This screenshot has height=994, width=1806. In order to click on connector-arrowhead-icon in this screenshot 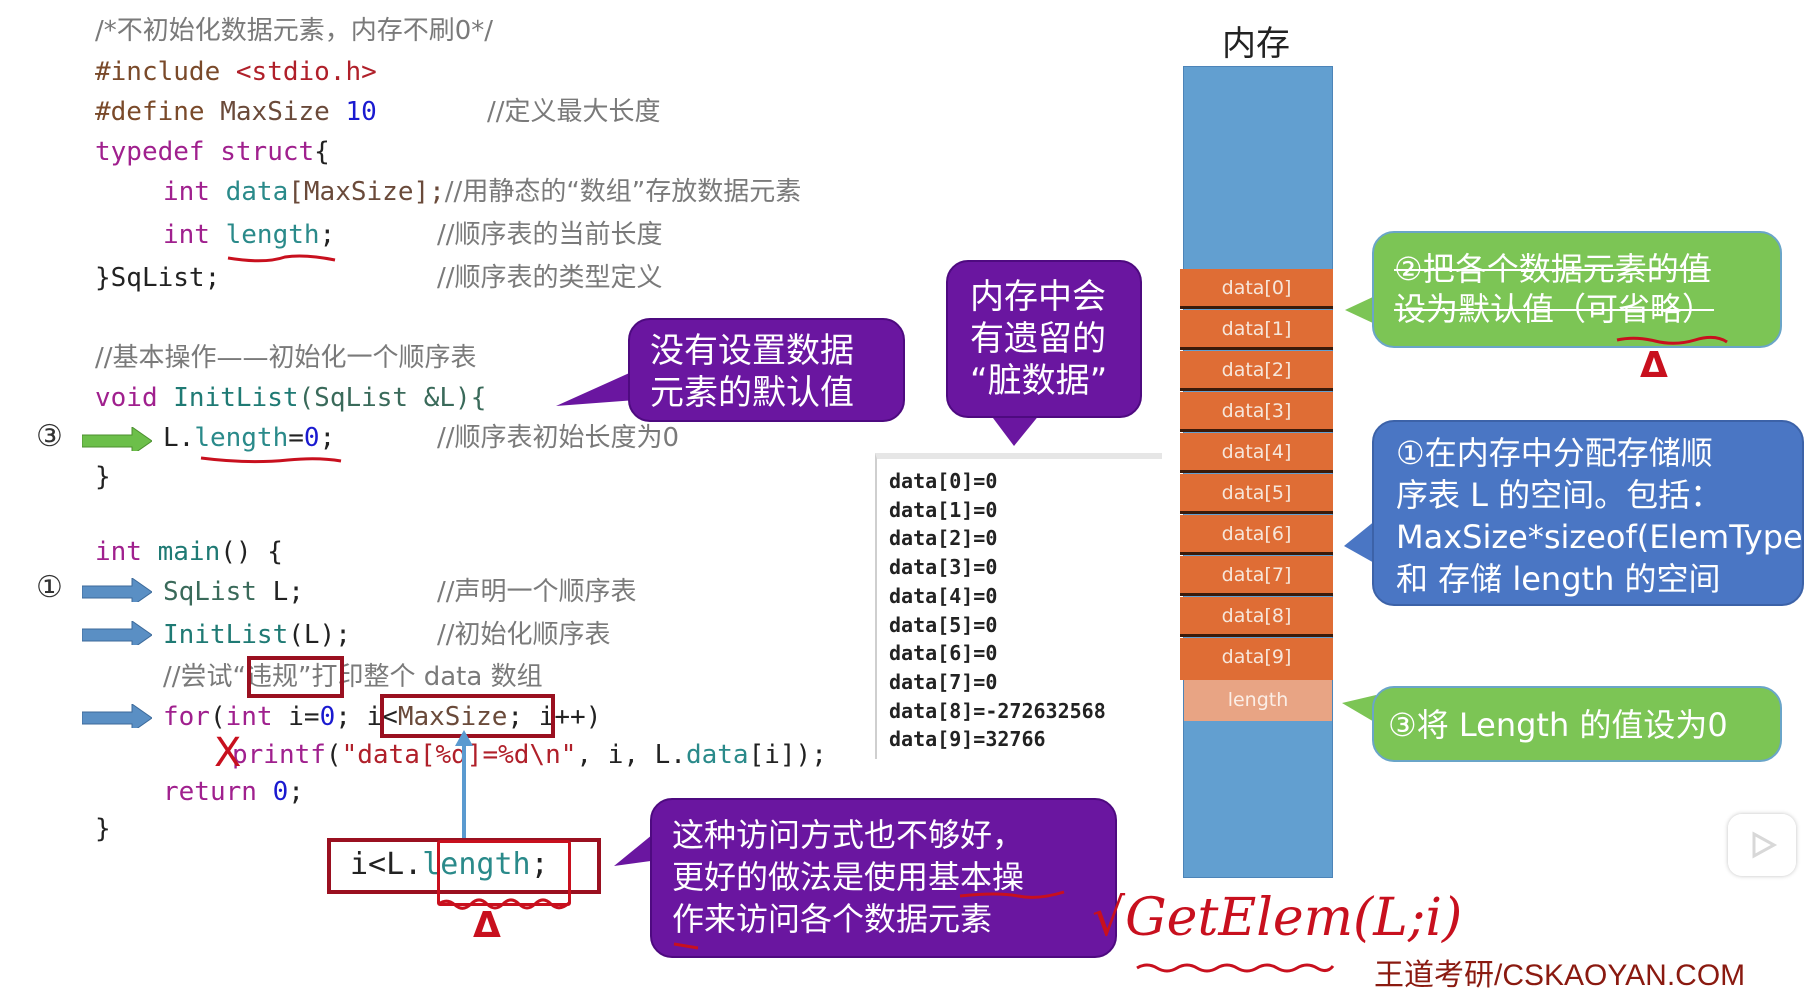, I will do `click(464, 738)`.